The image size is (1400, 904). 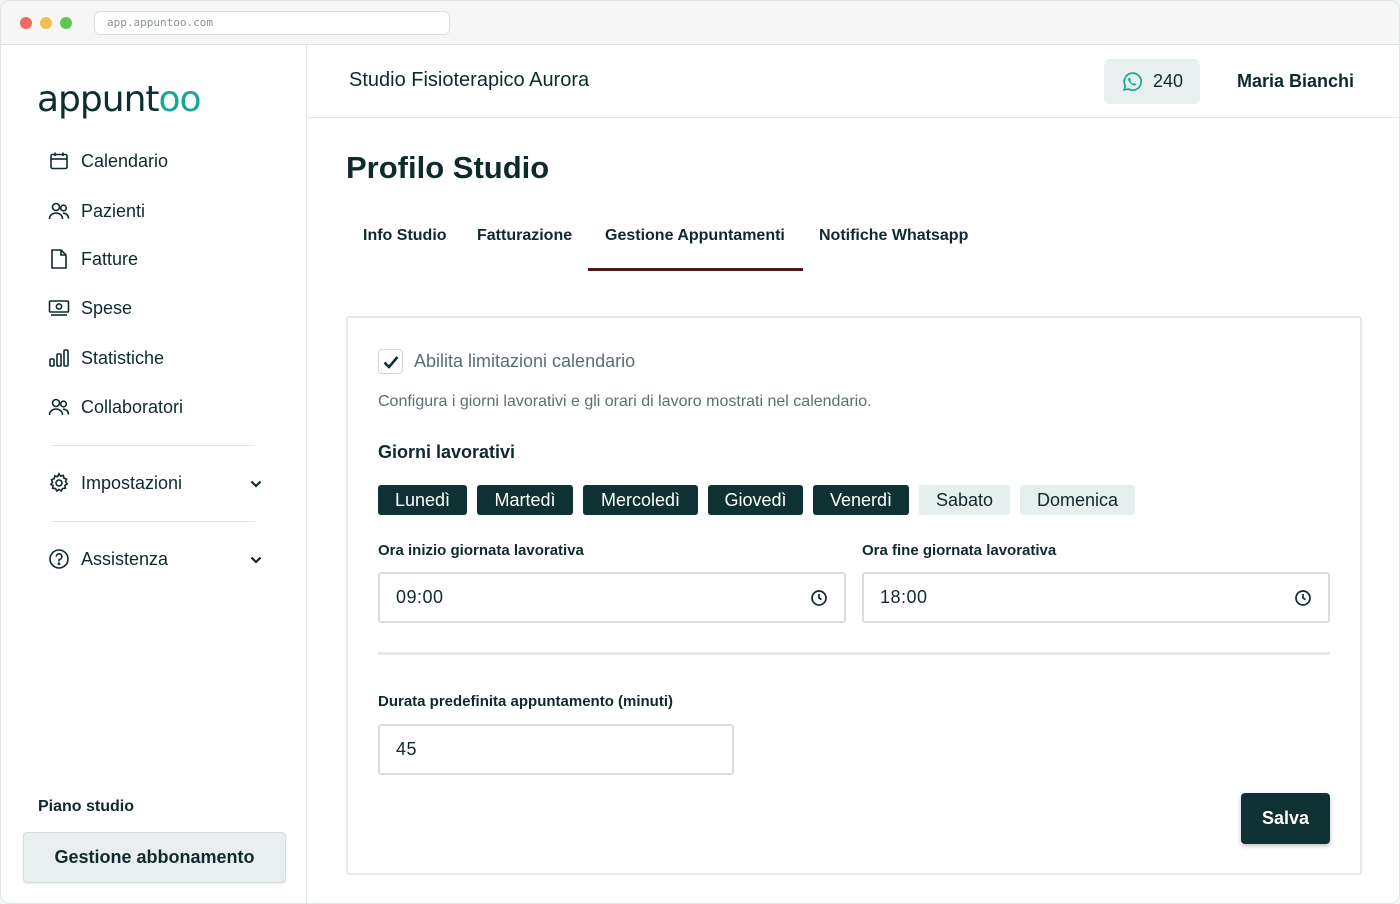 I want to click on duration-input: 45, so click(x=556, y=749).